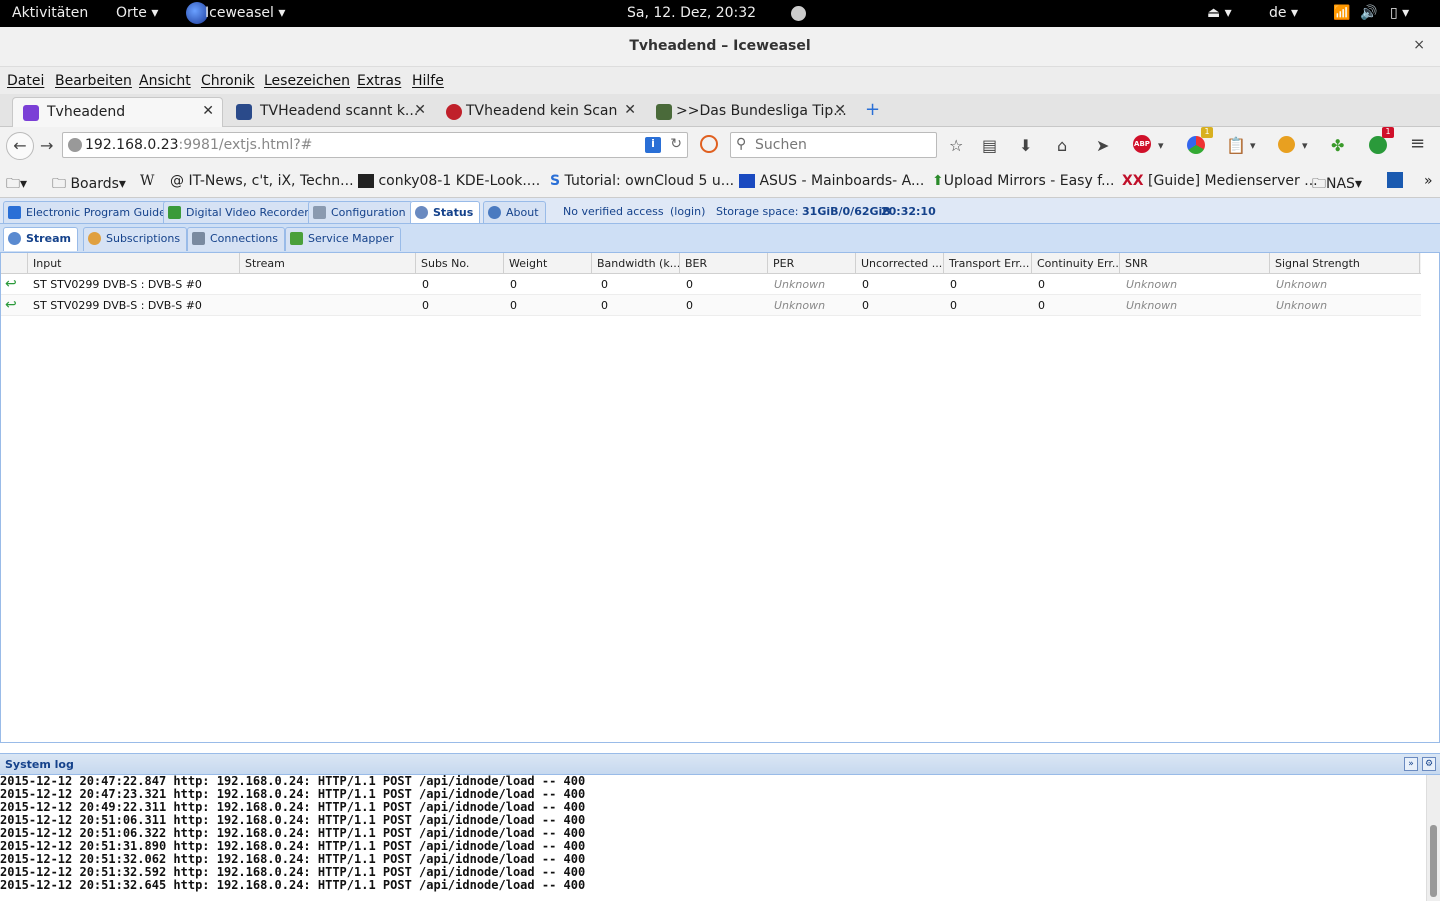 This screenshot has height=901, width=1440. Describe the element at coordinates (724, 263) in the screenshot. I see `col-ber: BER` at that location.